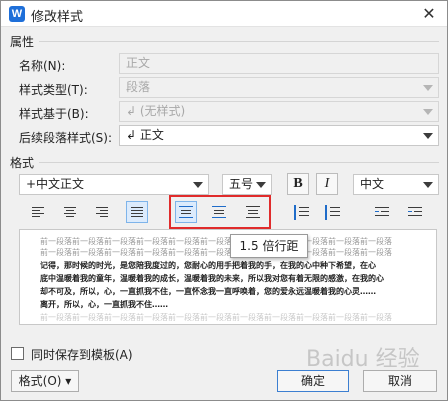 The width and height of the screenshot is (448, 401). I want to click on font-size-value: 五号, so click(241, 184).